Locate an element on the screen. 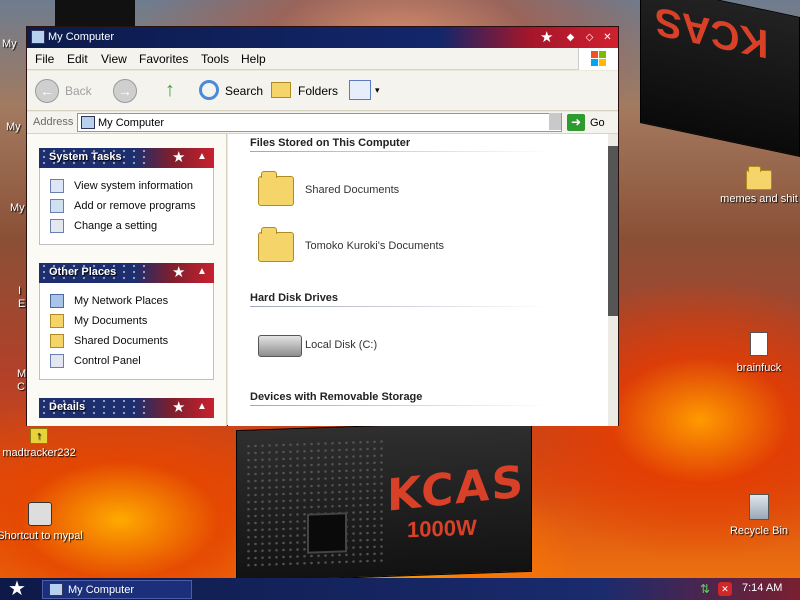 This screenshot has width=800, height=600. search-icon is located at coordinates (209, 90).